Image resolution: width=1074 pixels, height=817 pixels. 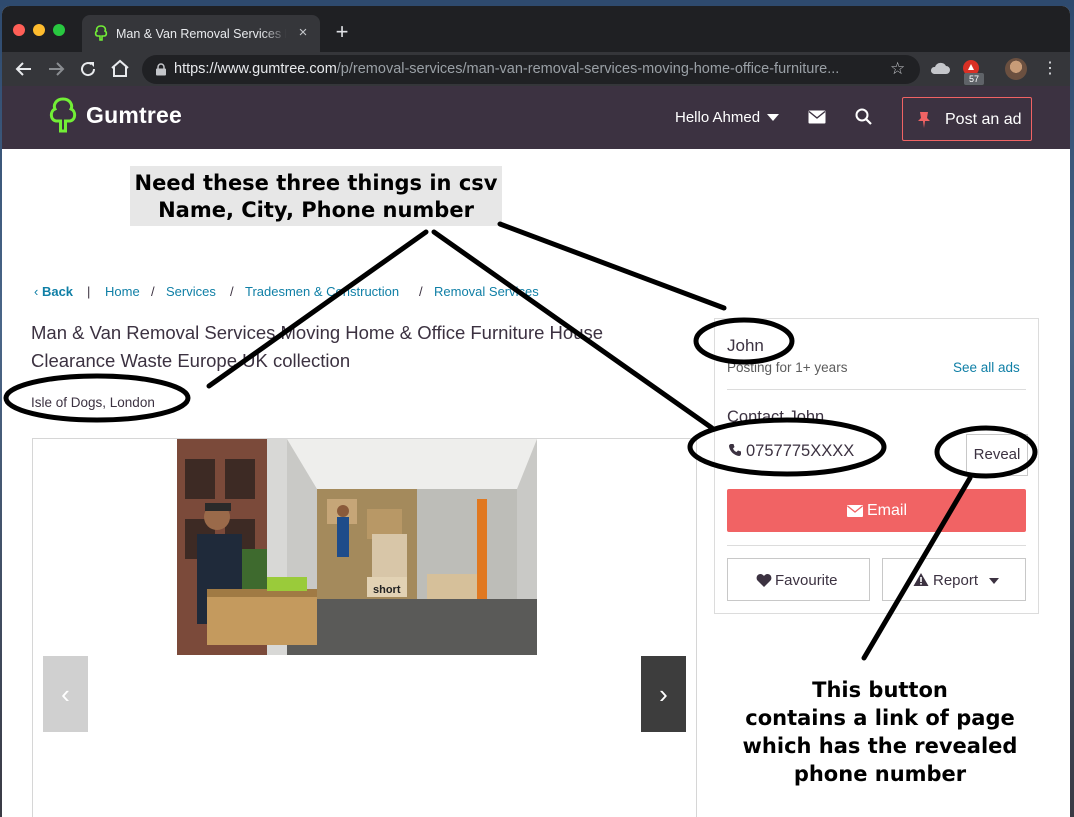 I want to click on gallery-next-button: ›, so click(x=663, y=694).